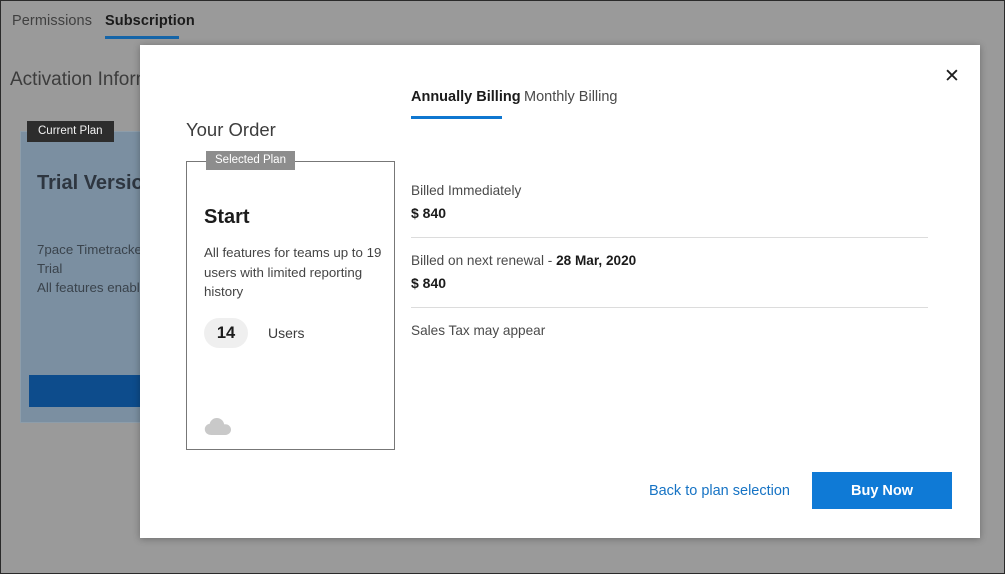 The image size is (1005, 574). Describe the element at coordinates (429, 283) in the screenshot. I see `billed-next-renewal-amount: $ 840` at that location.